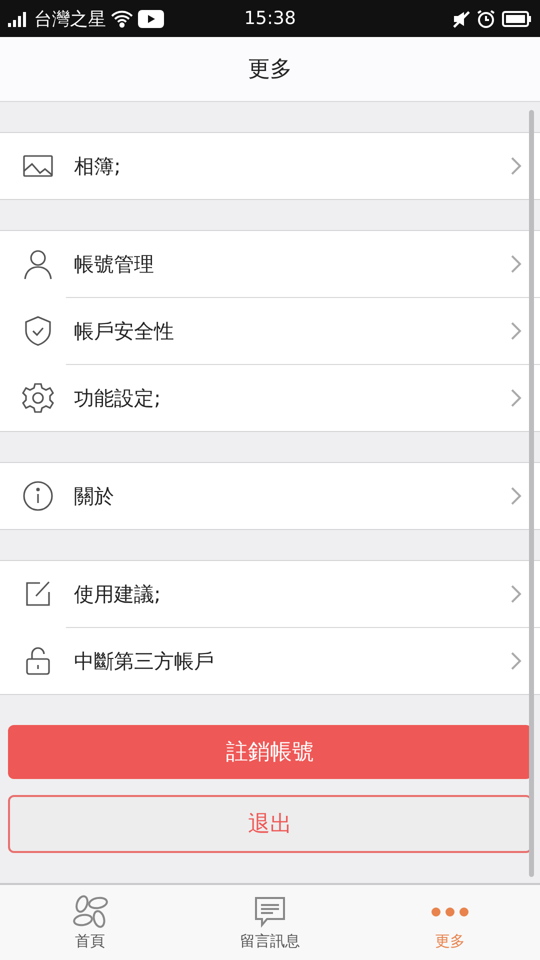 The width and height of the screenshot is (540, 960). What do you see at coordinates (450, 912) in the screenshot?
I see `more-icon` at bounding box center [450, 912].